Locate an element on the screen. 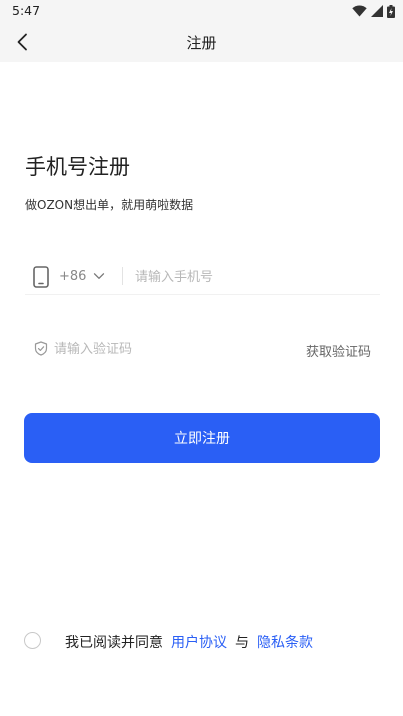  status-bar: 5:47 is located at coordinates (201, 11).